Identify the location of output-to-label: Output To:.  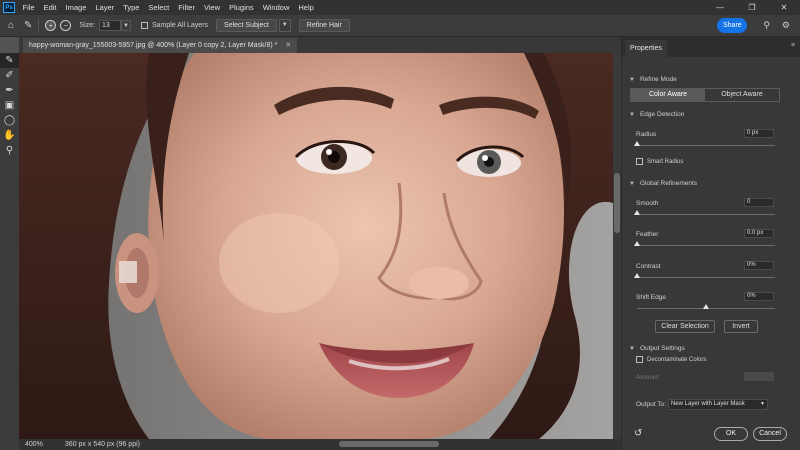
(651, 404).